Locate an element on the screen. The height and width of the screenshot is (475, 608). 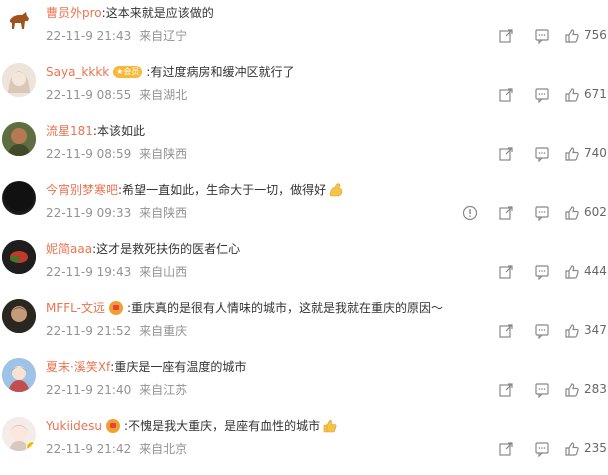
commenter-name: 夏末·溪笑Xf is located at coordinates (78, 367).